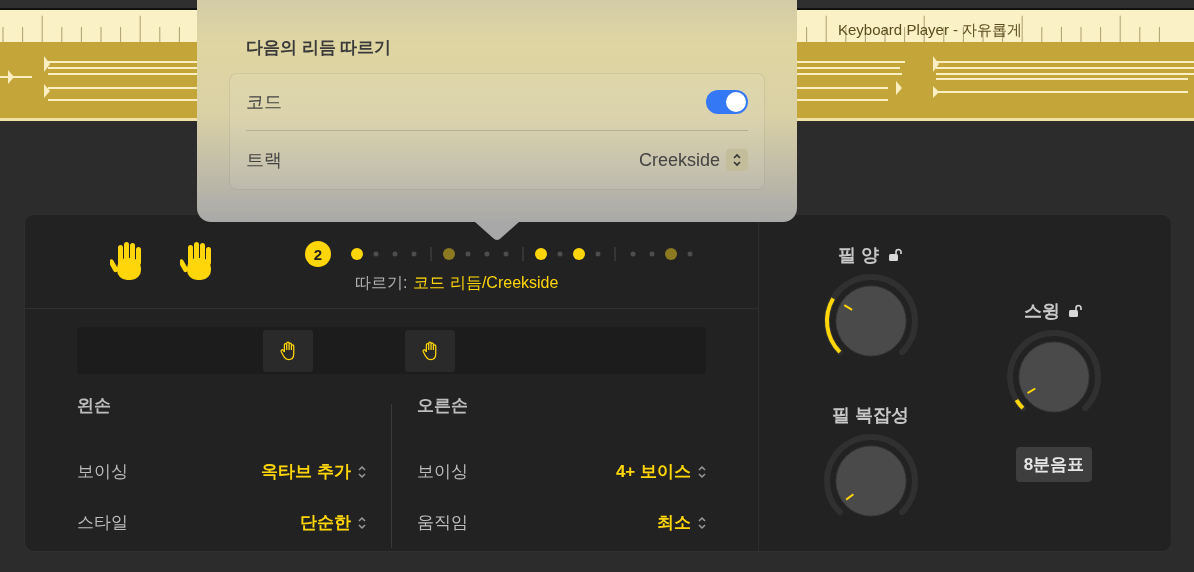 This screenshot has height=572, width=1194. I want to click on popover-title: 다음의 리듬 따르기, so click(319, 48).